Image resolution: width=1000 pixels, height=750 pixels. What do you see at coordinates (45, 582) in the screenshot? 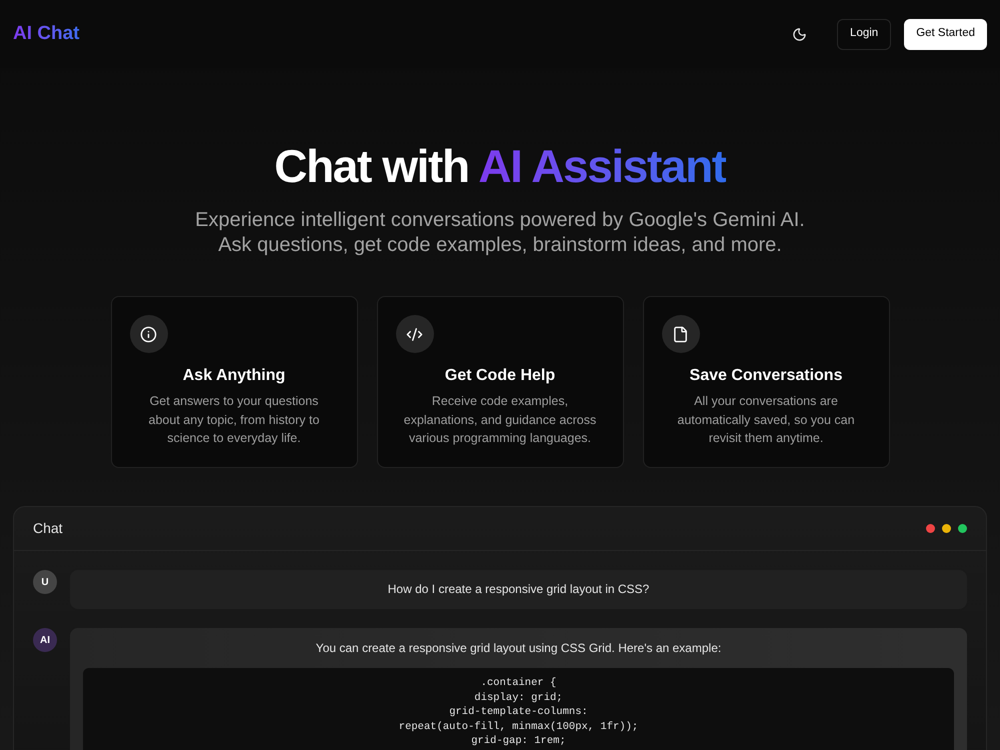
I see `user-avatar: U` at bounding box center [45, 582].